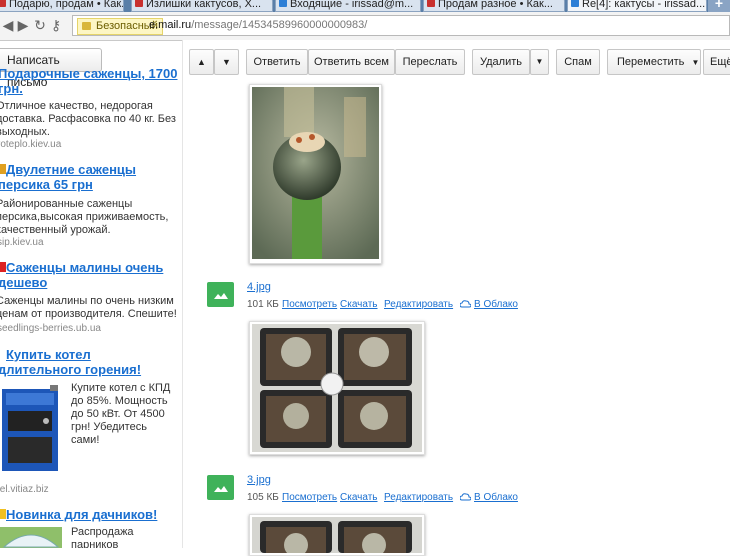 The height and width of the screenshot is (556, 730). I want to click on ad-title: Саженцы малины очень дешево, so click(81, 275).